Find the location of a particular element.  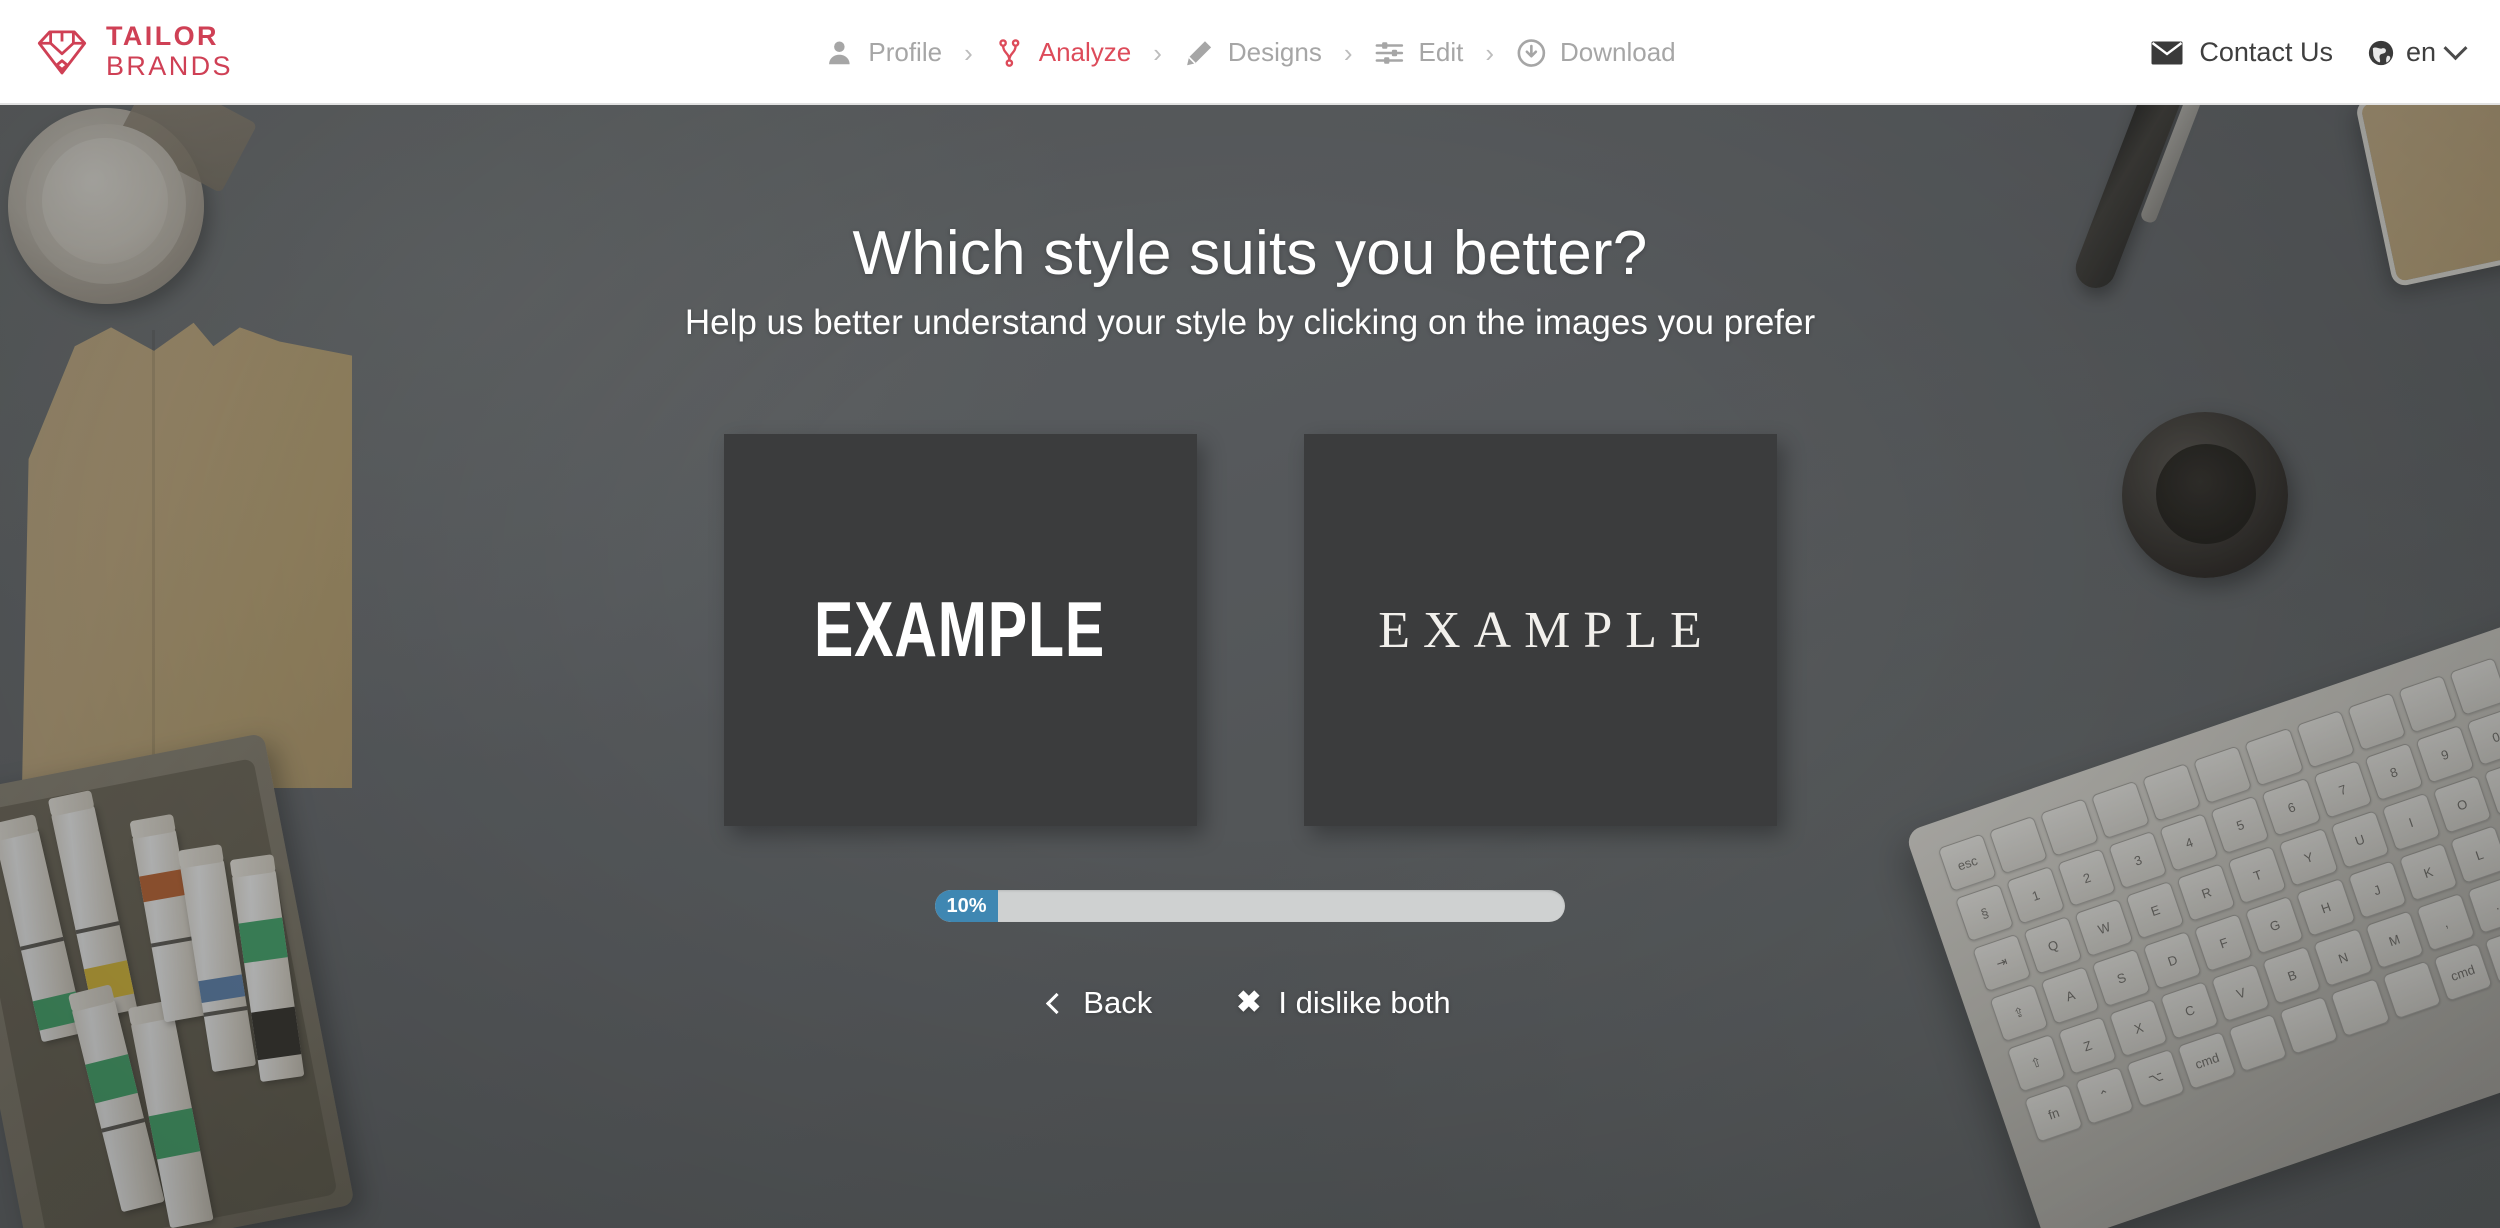

x-close-icon: ✖ is located at coordinates (1249, 1002).